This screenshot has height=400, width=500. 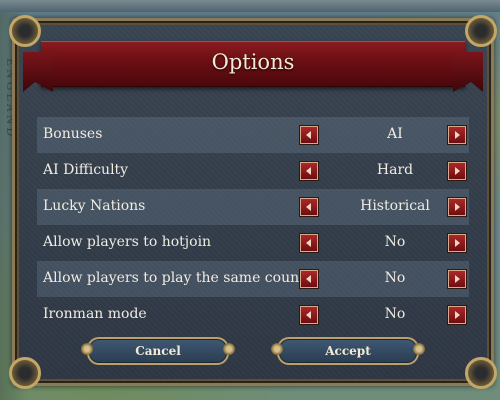 What do you see at coordinates (253, 171) in the screenshot?
I see `option-row-ai-difficulty: AI Difficulty Hard` at bounding box center [253, 171].